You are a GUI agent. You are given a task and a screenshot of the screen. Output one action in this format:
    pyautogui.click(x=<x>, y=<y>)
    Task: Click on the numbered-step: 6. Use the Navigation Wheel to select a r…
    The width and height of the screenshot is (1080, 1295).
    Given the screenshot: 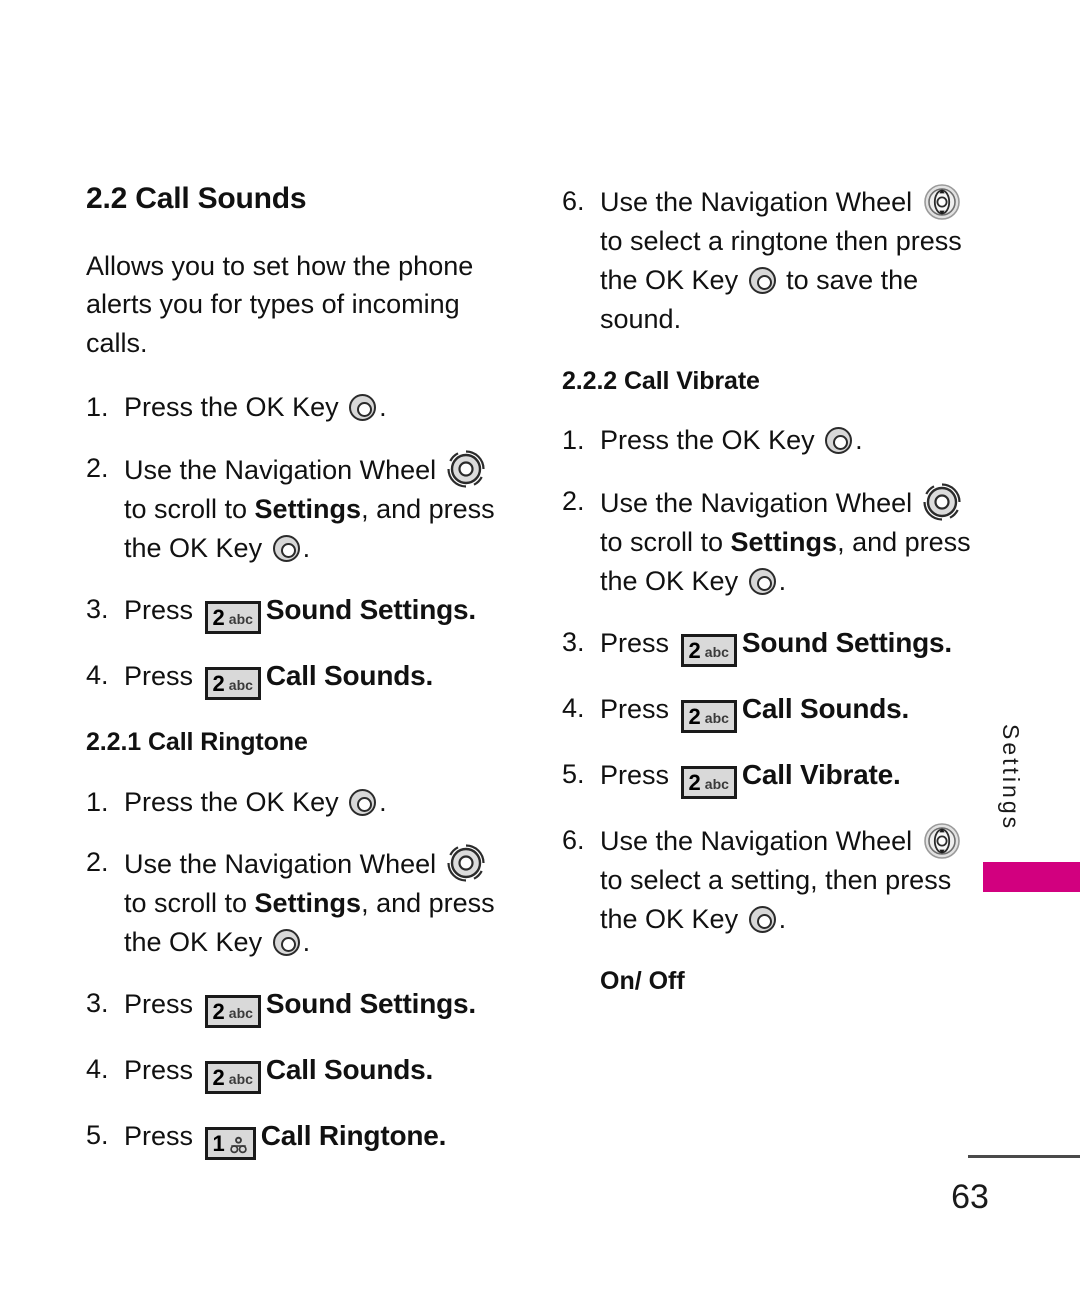 What is the action you would take?
    pyautogui.click(x=767, y=260)
    